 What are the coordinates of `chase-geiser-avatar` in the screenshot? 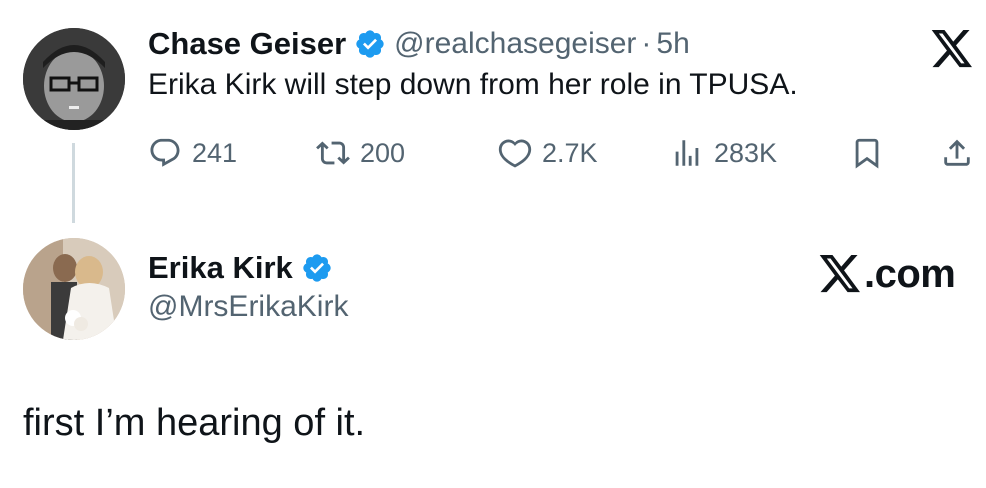 It's located at (74, 79).